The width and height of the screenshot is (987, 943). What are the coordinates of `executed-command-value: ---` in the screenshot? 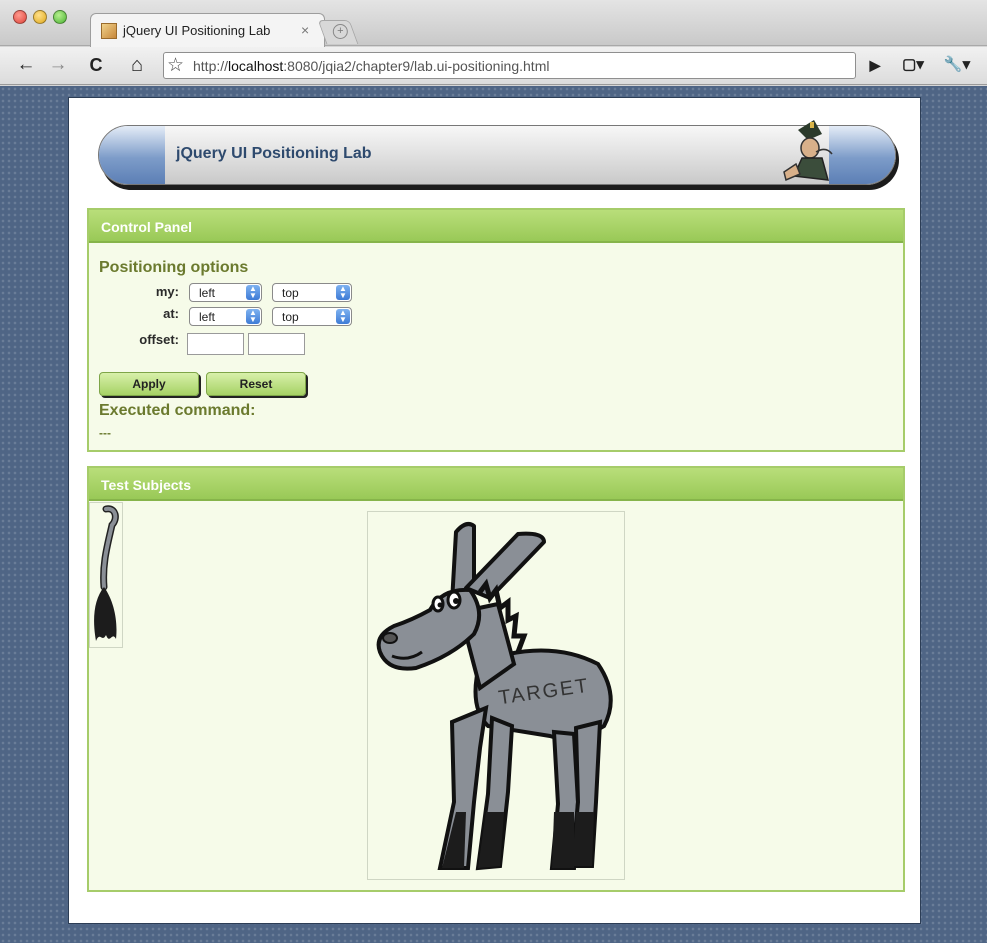 It's located at (105, 433).